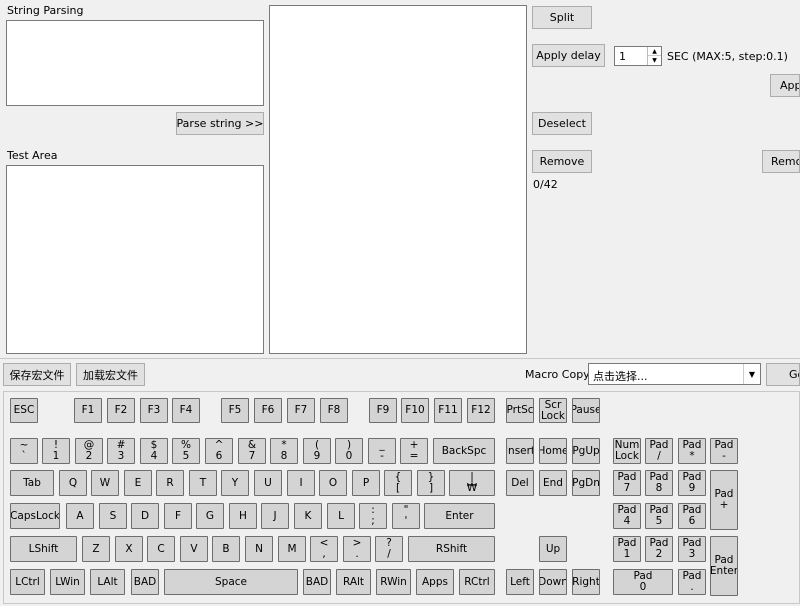 This screenshot has width=800, height=606. I want to click on key-rwin: RWin, so click(393, 582).